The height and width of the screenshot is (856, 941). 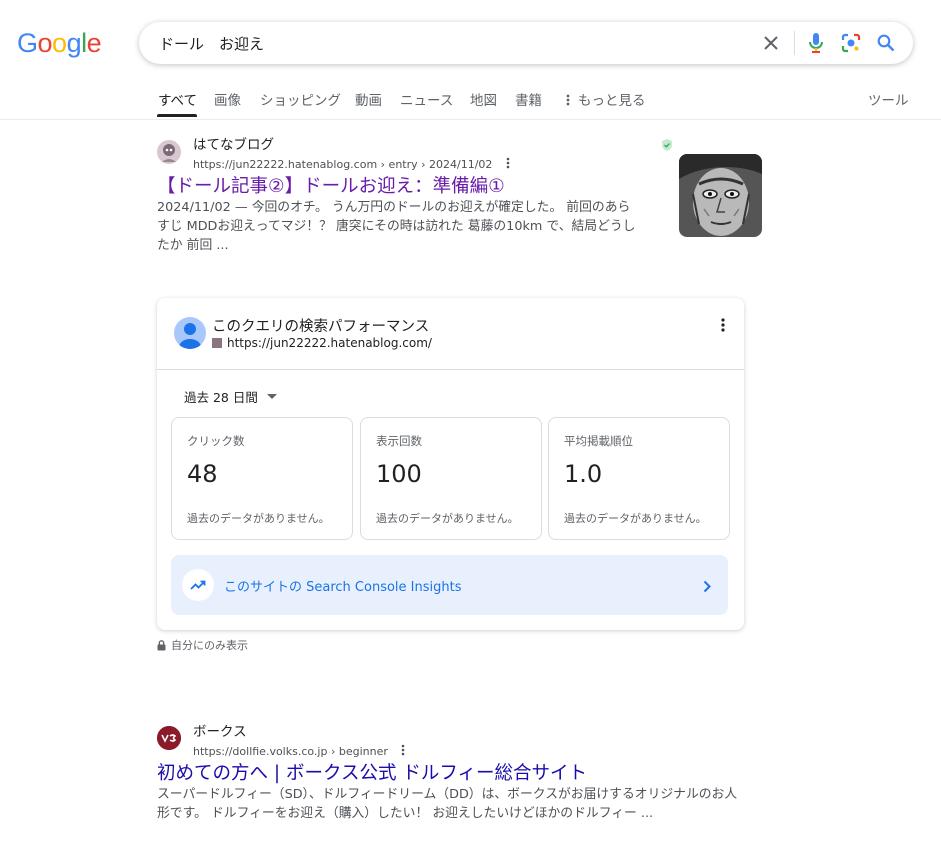 I want to click on more-icon, so click(x=568, y=101).